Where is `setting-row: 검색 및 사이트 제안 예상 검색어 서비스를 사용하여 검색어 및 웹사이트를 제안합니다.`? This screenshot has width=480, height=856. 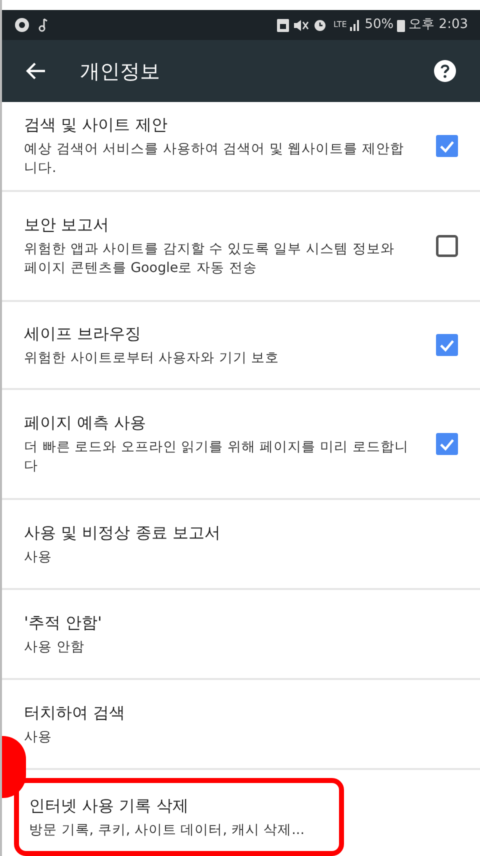
setting-row: 검색 및 사이트 제안 예상 검색어 서비스를 사용하여 검색어 및 웹사이트를 제안합니다. is located at coordinates (241, 147).